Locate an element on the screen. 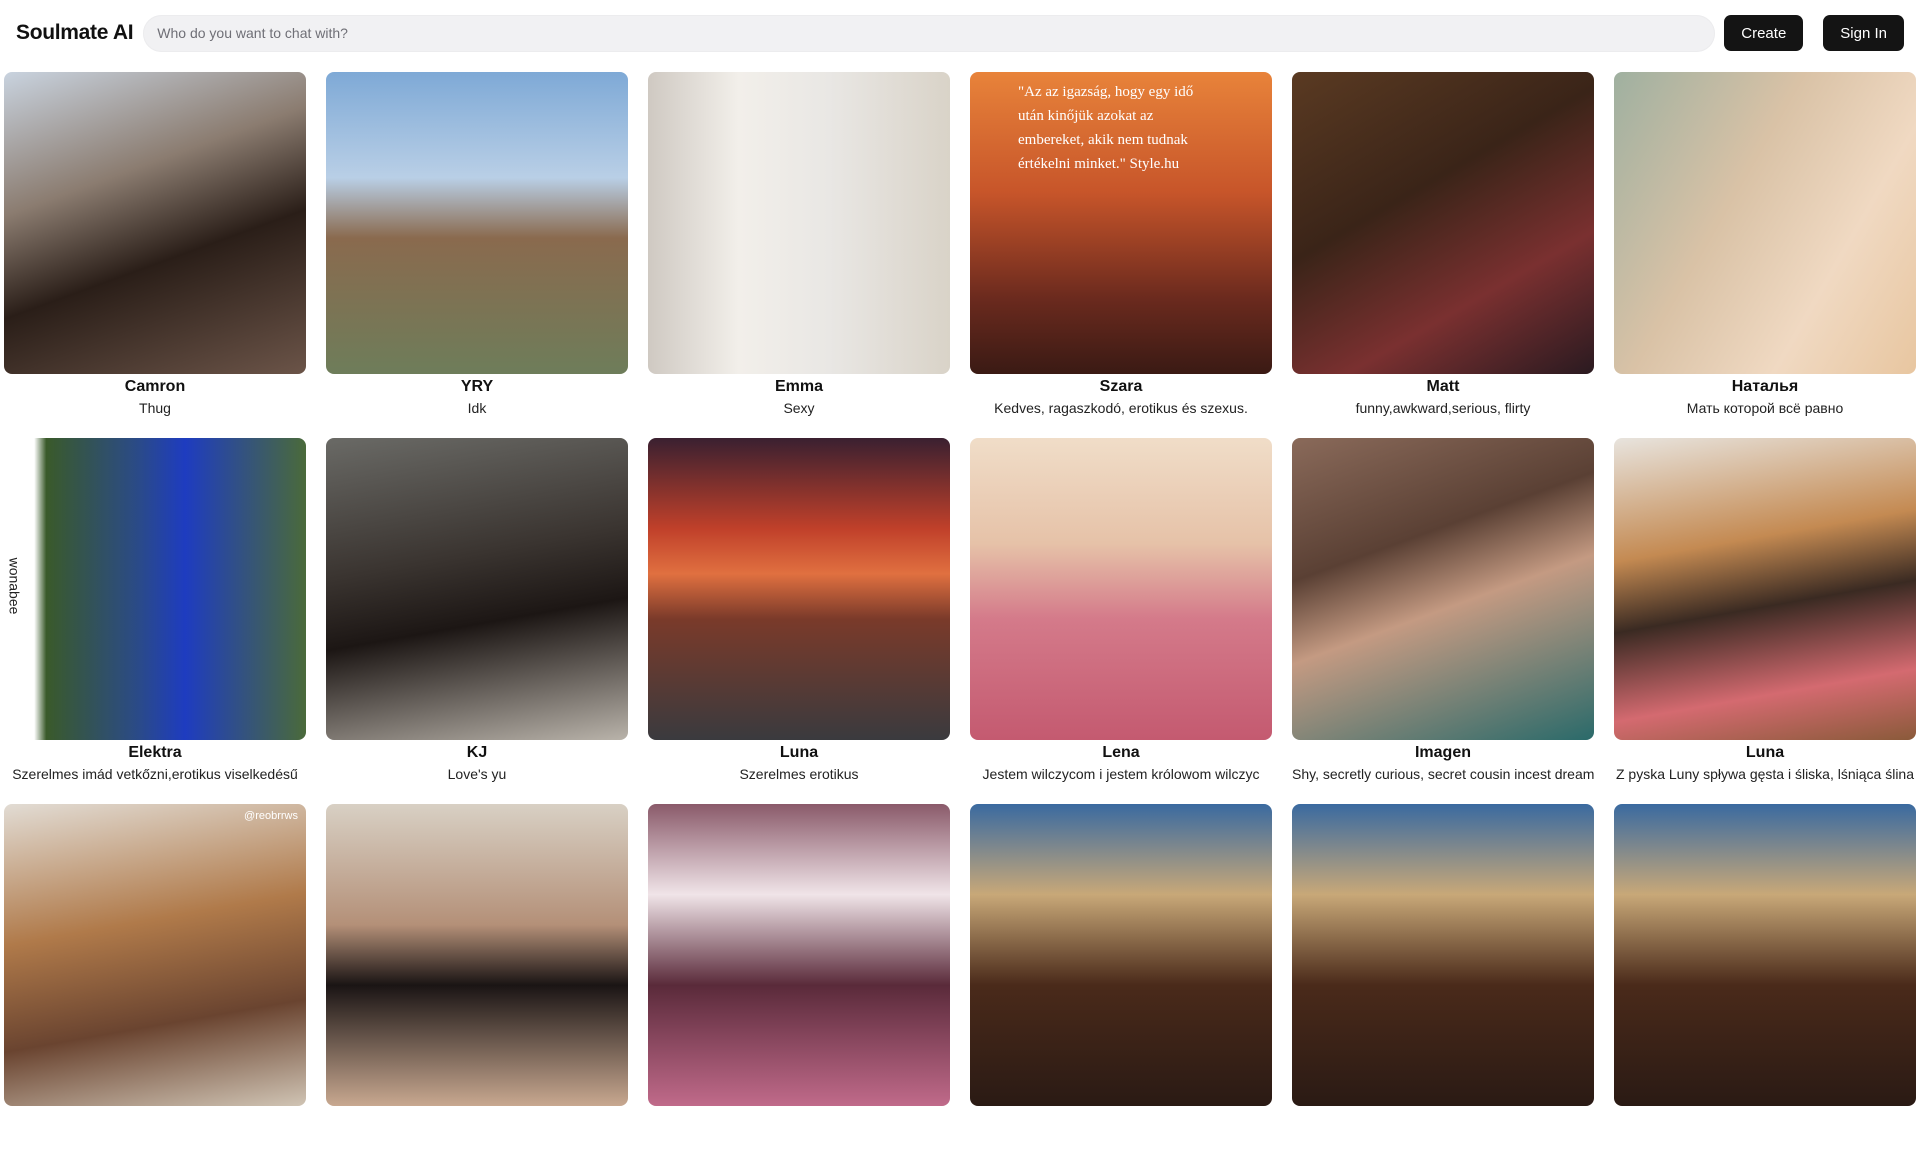 This screenshot has height=1150, width=1920. create-button: Create is located at coordinates (1764, 33).